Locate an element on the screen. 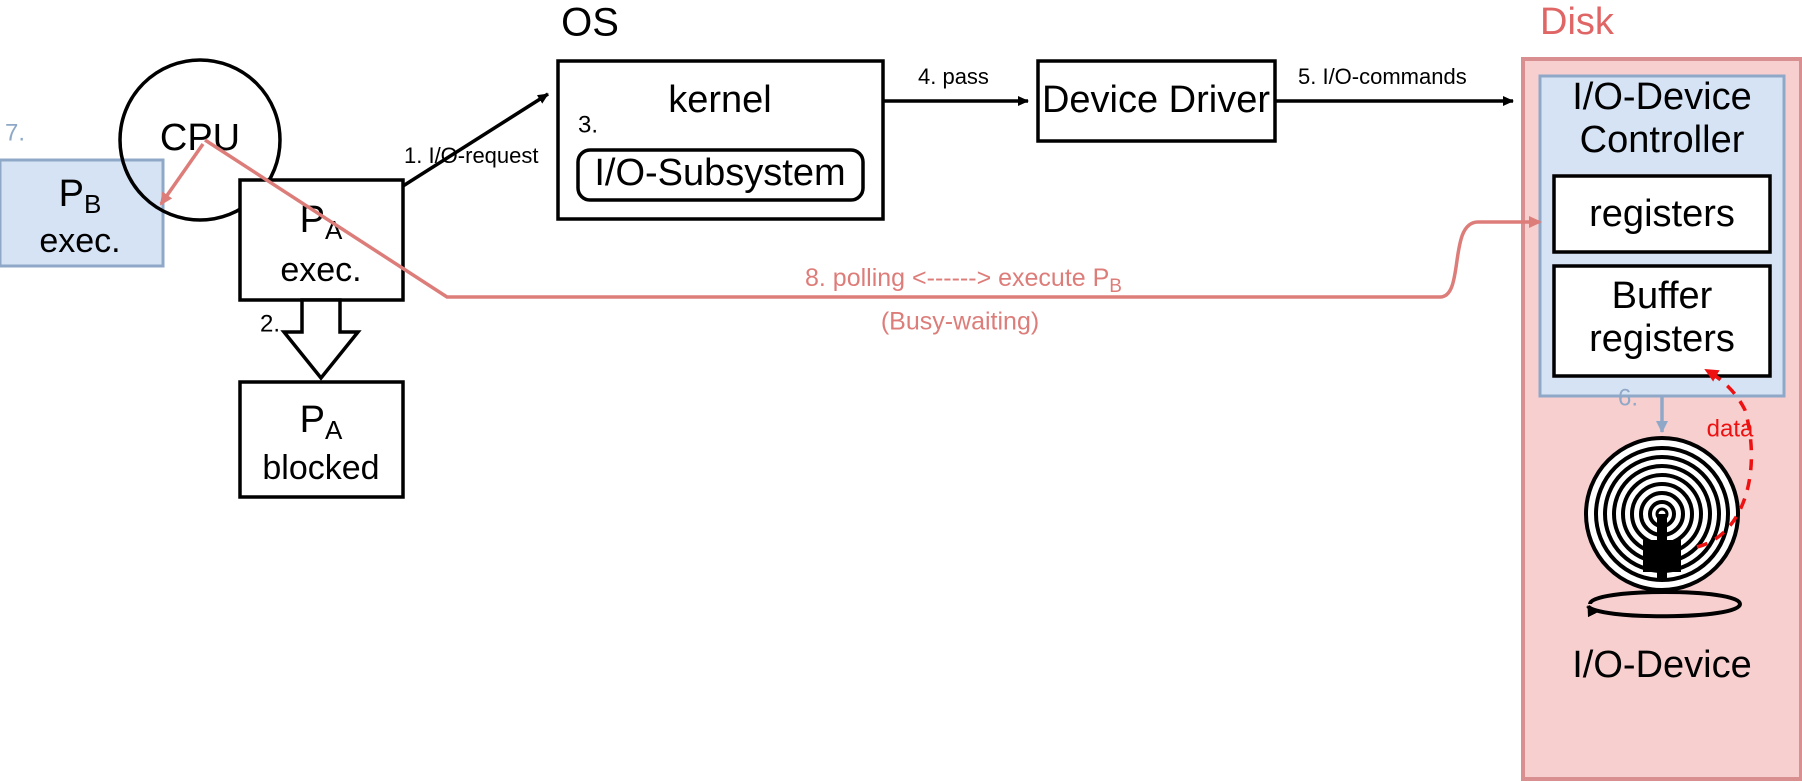  data-label: data is located at coordinates (1730, 428).